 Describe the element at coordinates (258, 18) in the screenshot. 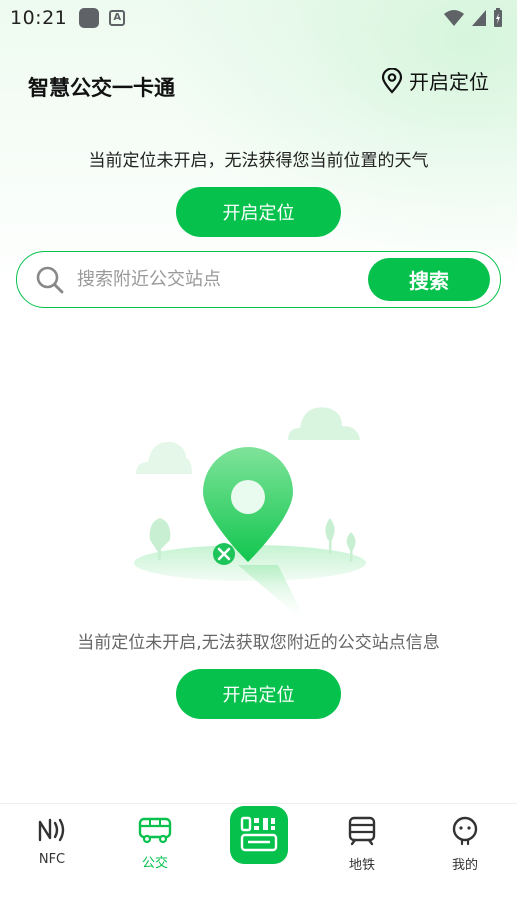

I see `status-bar: 10:21 A` at that location.